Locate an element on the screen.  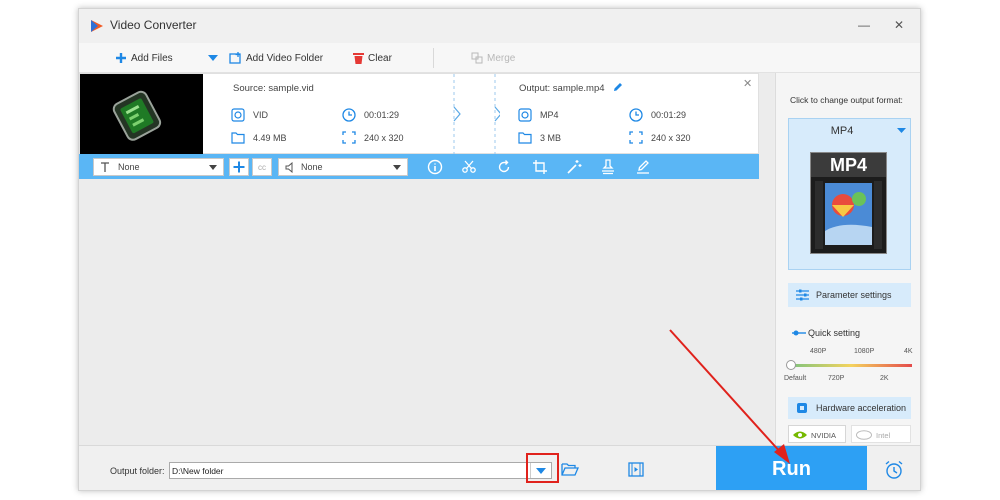
merge-button: Merge is located at coordinates (493, 58).